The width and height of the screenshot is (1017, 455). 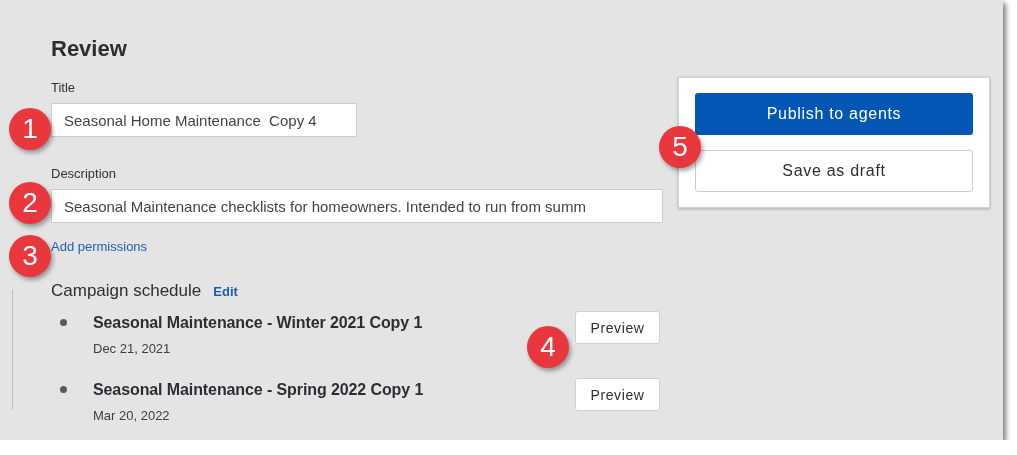 What do you see at coordinates (834, 171) in the screenshot?
I see `save-draft-button: Save as draft` at bounding box center [834, 171].